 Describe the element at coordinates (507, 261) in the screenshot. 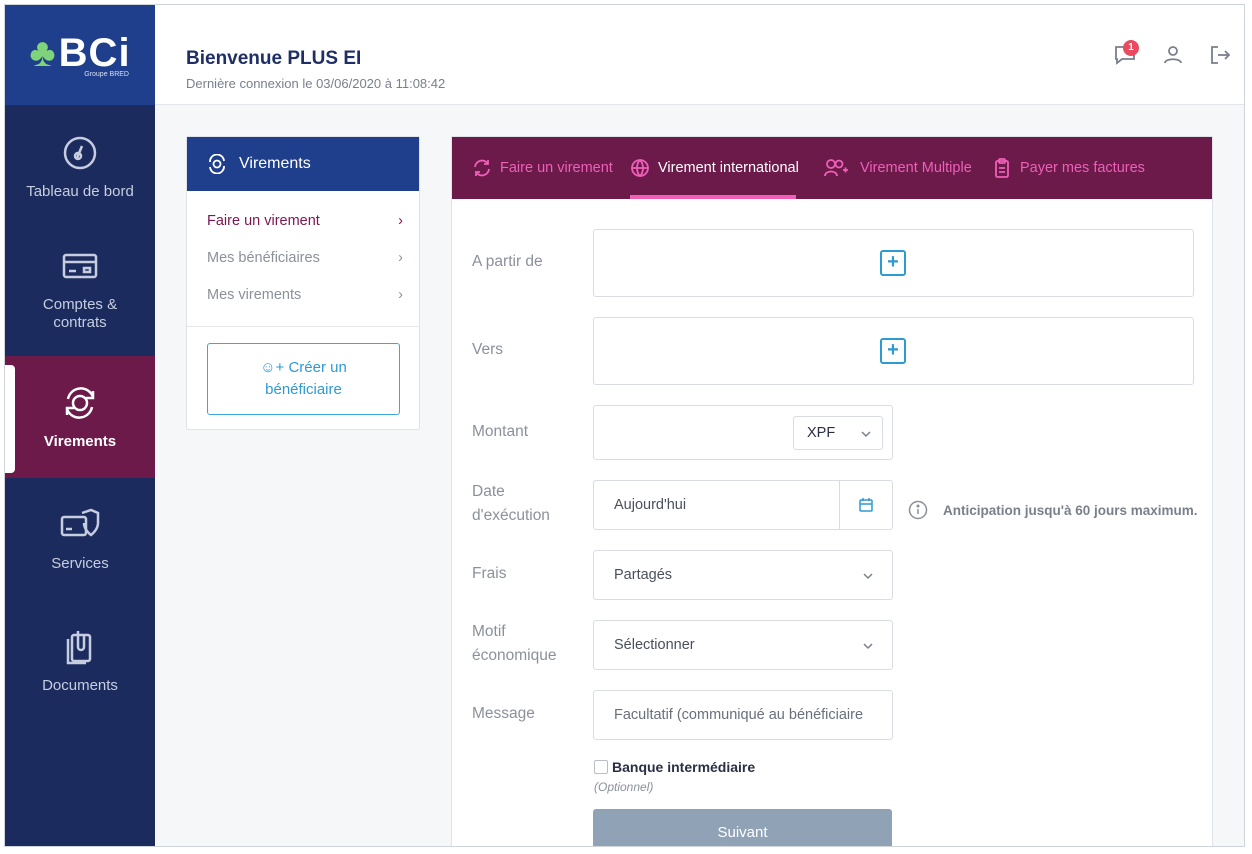

I see `from-label: A partir de` at that location.